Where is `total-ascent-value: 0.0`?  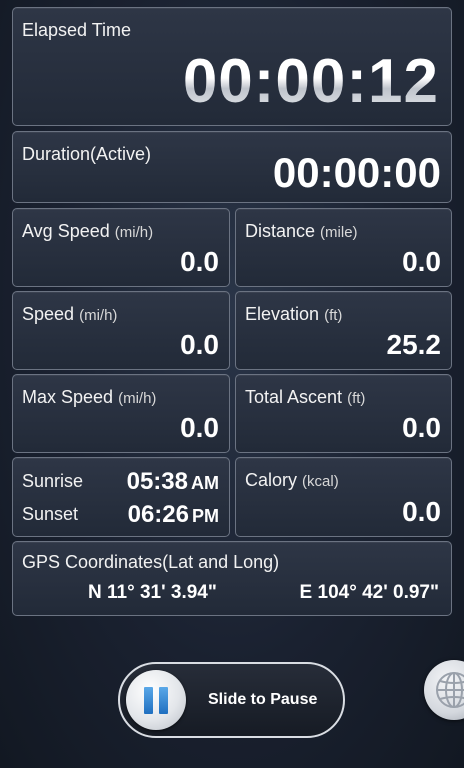
total-ascent-value: 0.0 is located at coordinates (421, 427).